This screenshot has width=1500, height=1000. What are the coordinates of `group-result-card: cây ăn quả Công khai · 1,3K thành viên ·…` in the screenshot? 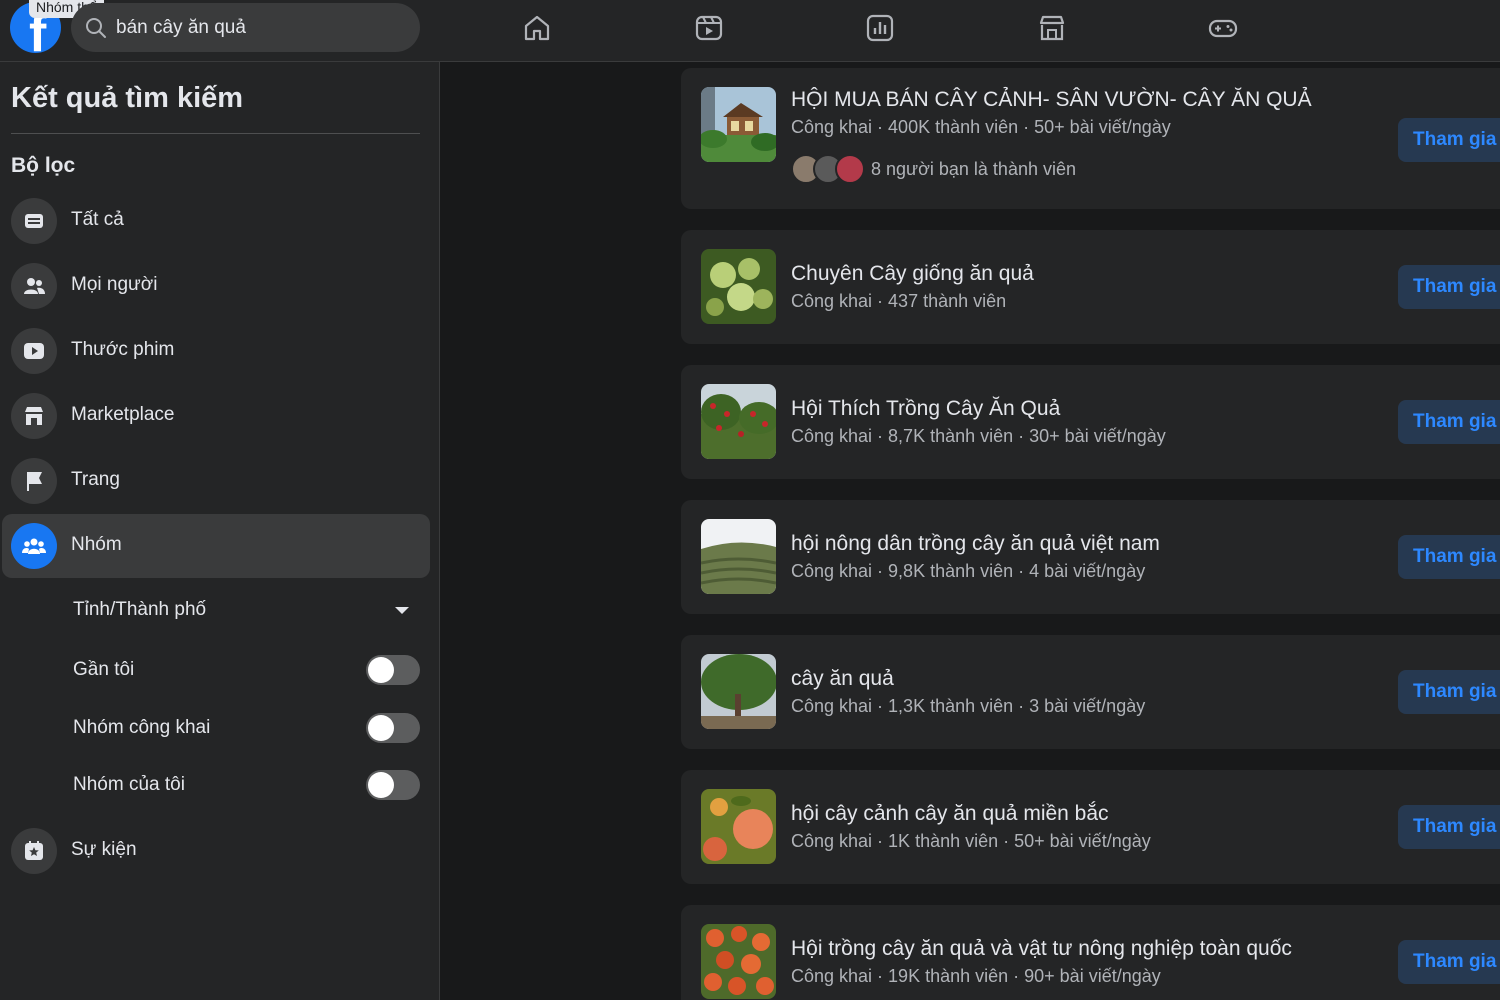 It's located at (1090, 692).